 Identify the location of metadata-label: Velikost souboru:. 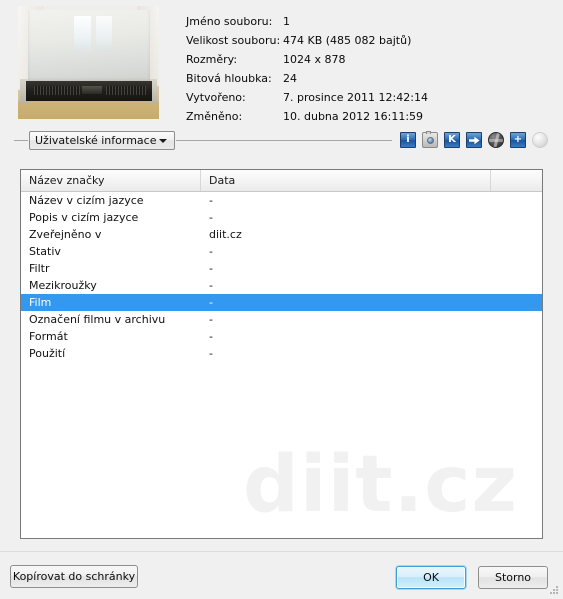
(233, 40).